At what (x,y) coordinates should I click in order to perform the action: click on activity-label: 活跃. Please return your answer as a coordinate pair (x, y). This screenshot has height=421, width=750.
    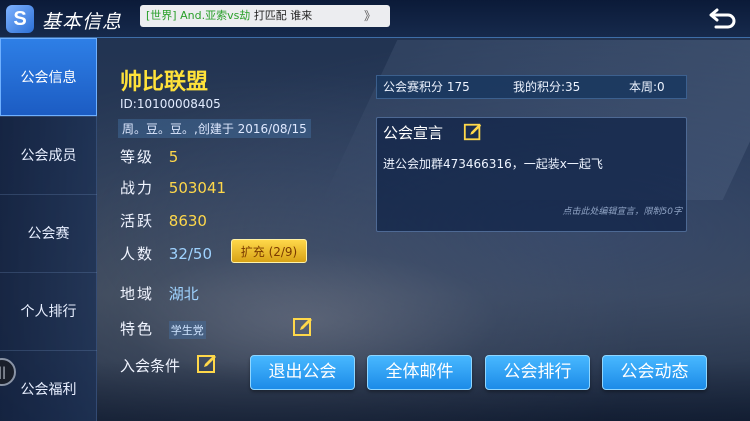
    Looking at the image, I should click on (137, 221).